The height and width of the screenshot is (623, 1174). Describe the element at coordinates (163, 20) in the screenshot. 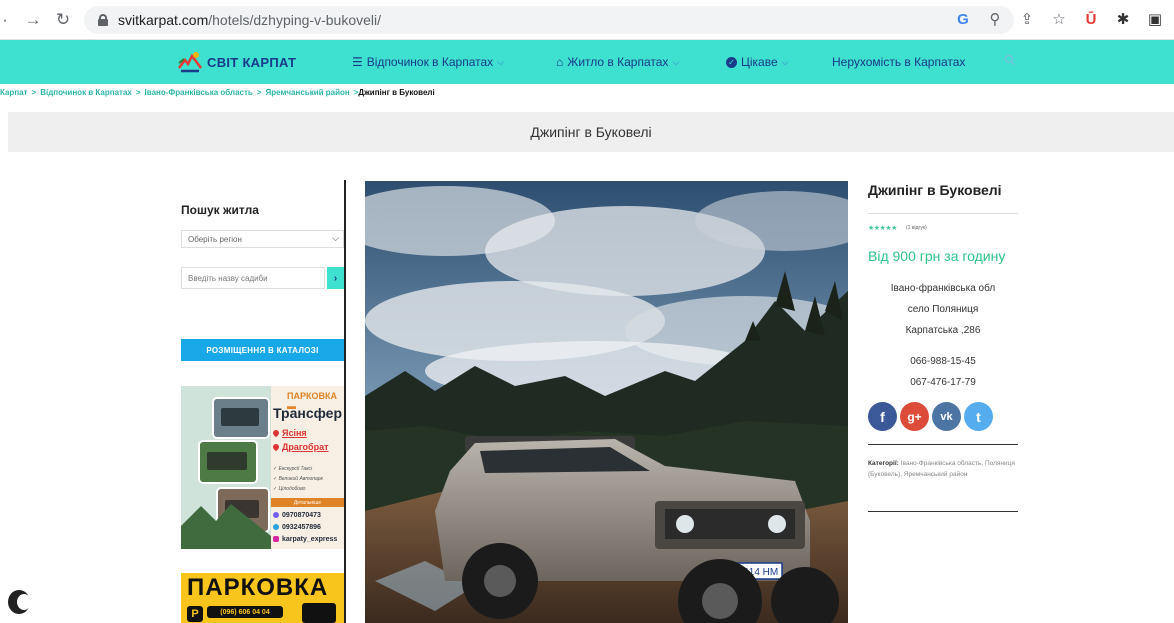

I see `url-host: svitkarpat.com` at that location.